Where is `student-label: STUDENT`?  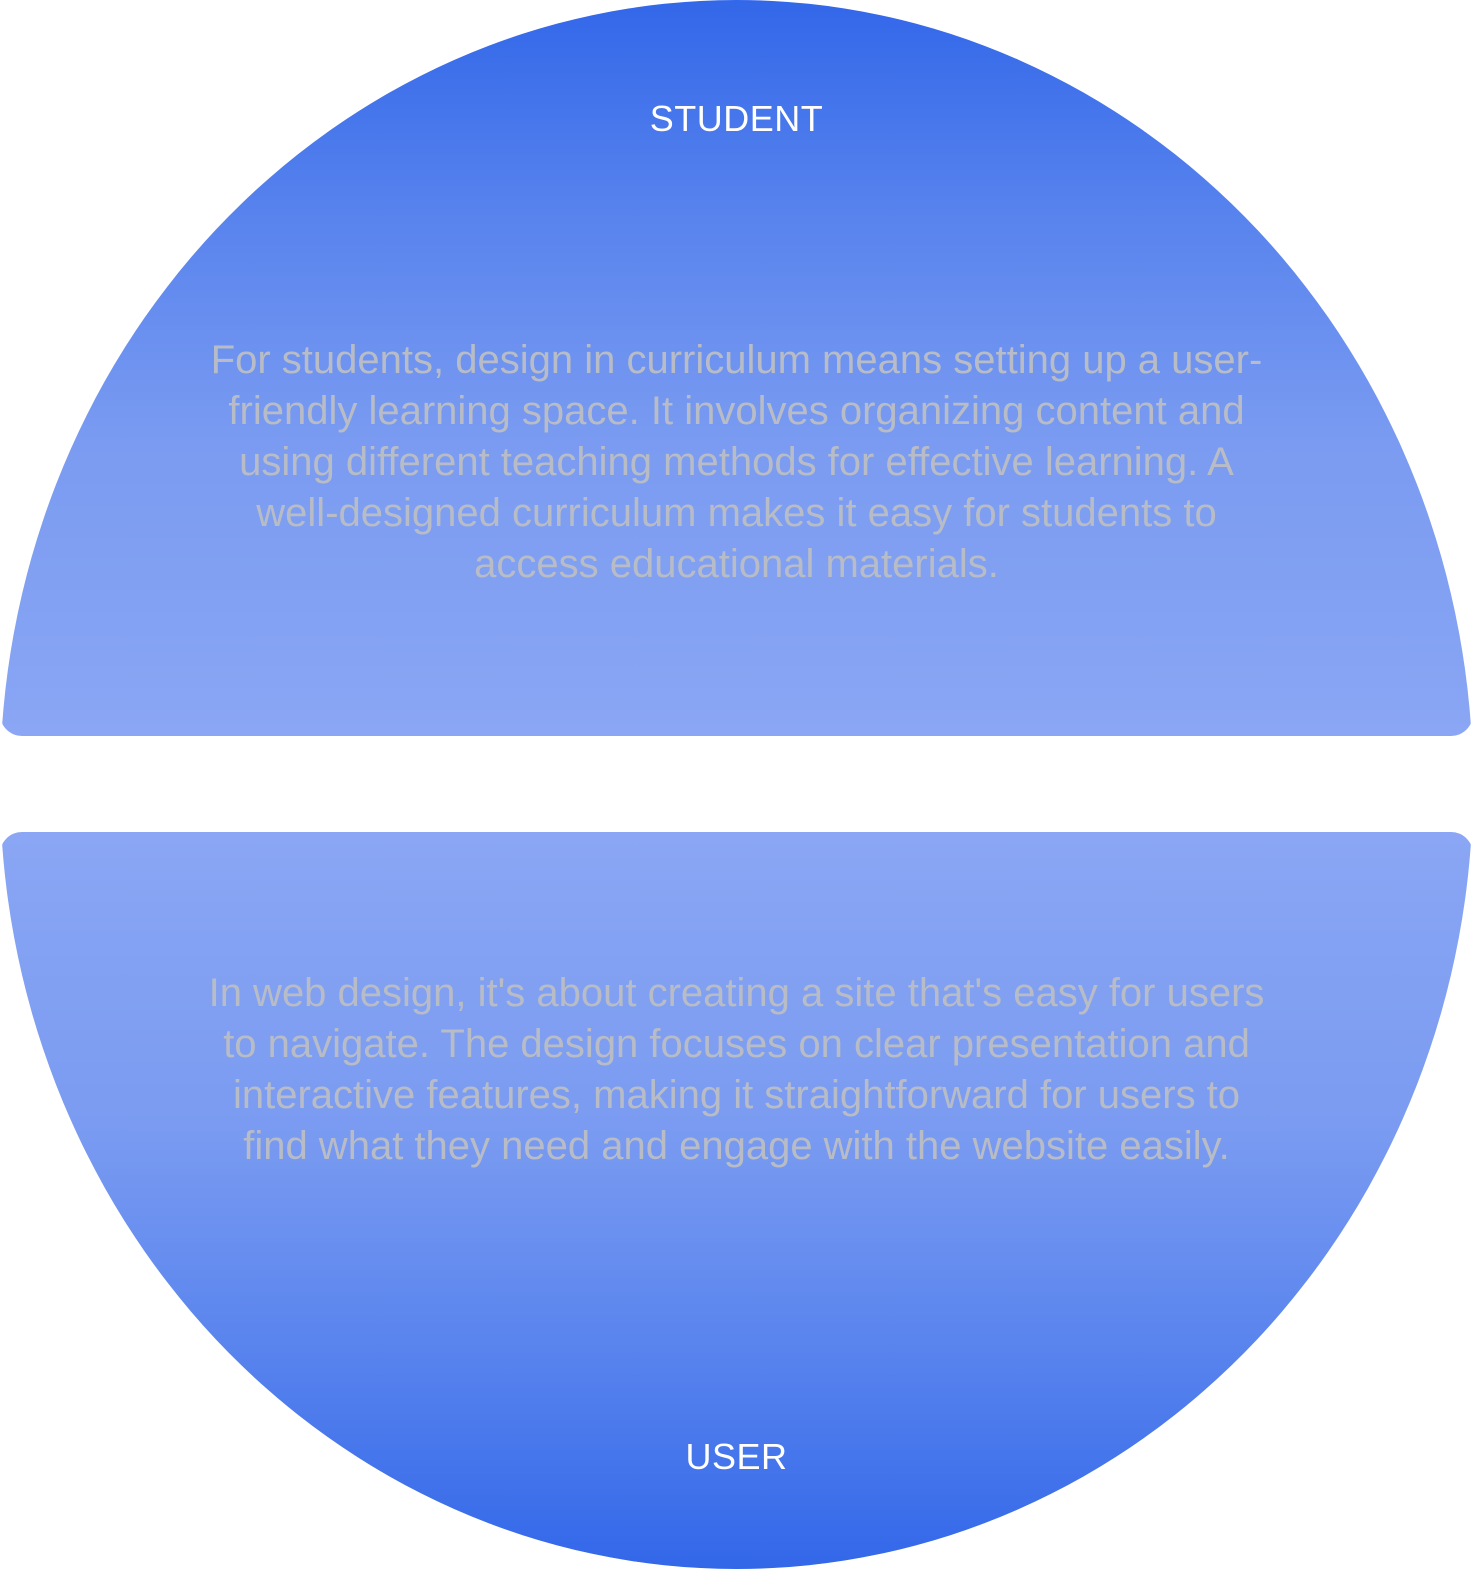
student-label: STUDENT is located at coordinates (736, 118).